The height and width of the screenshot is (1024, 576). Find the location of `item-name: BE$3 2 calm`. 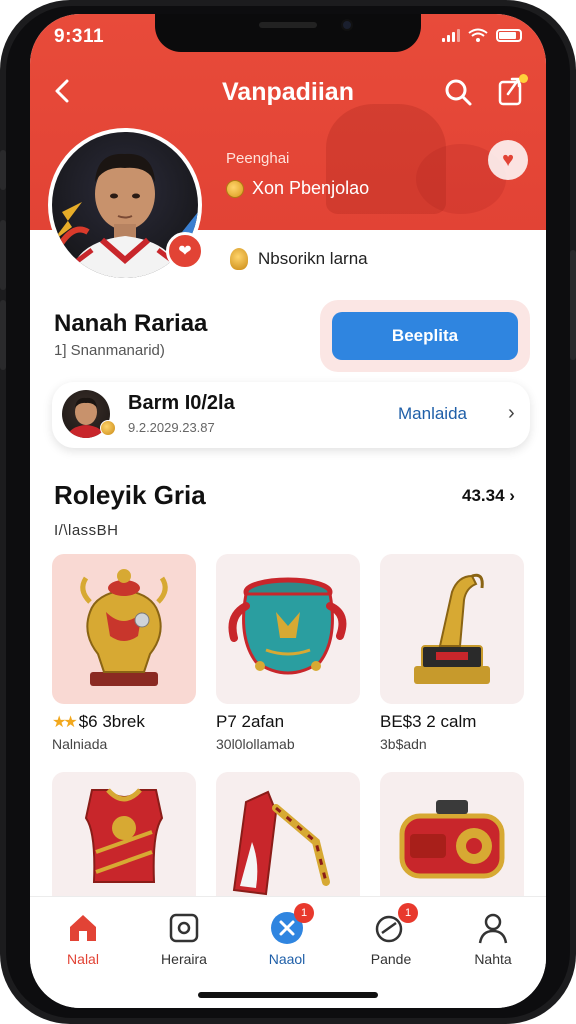

item-name: BE$3 2 calm is located at coordinates (428, 721).